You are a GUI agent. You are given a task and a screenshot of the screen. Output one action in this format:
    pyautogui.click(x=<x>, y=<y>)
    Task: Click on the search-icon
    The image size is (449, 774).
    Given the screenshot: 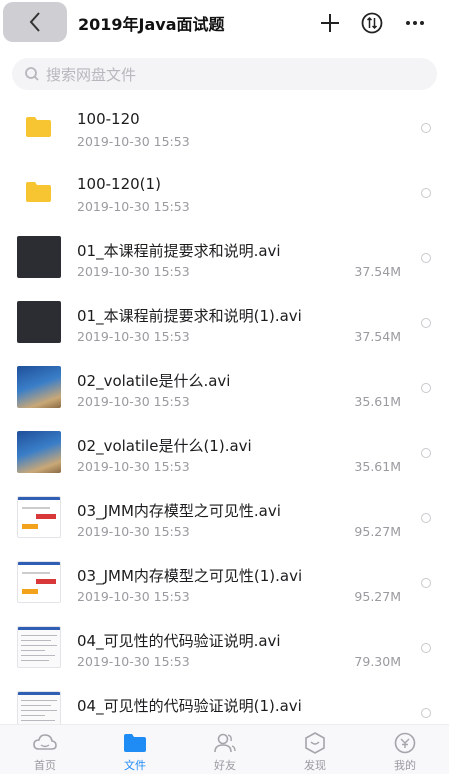 What is the action you would take?
    pyautogui.click(x=32, y=74)
    